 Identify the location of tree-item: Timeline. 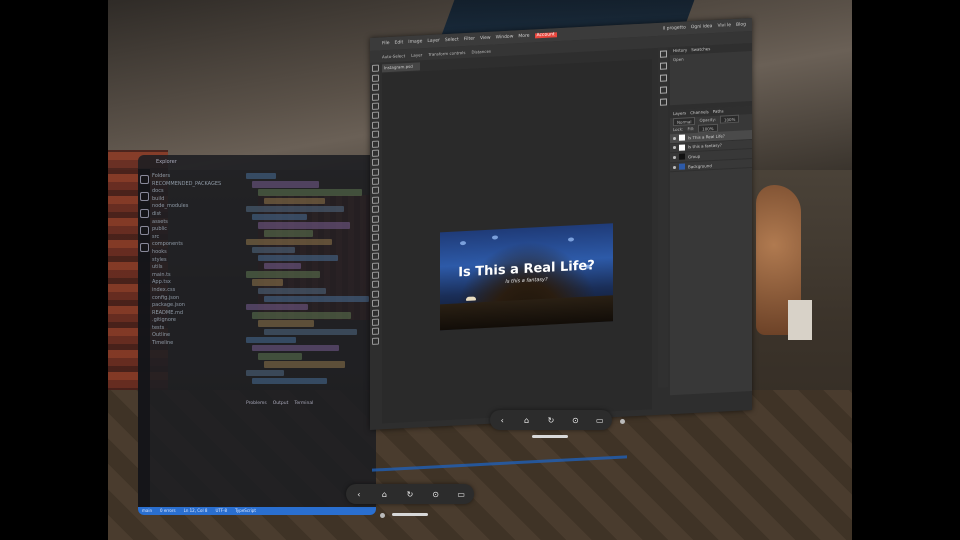
(197, 344).